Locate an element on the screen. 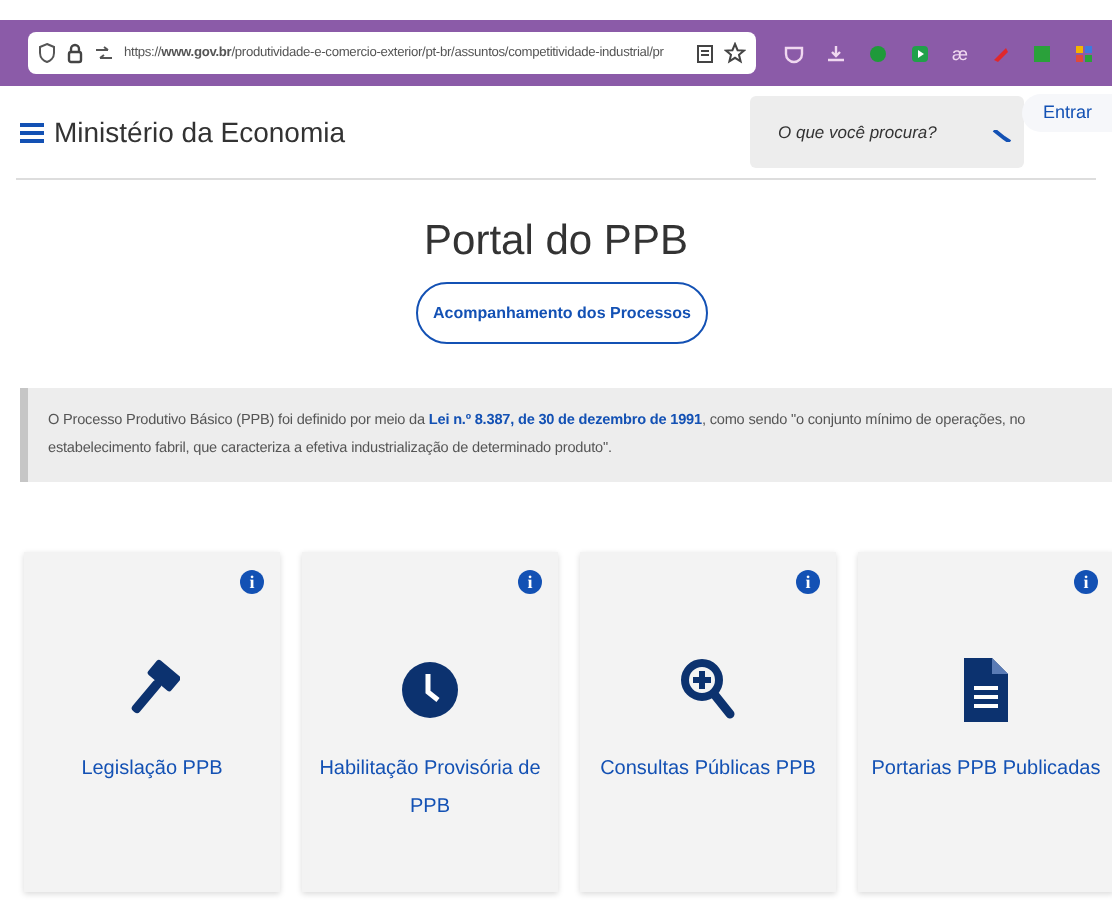 This screenshot has height=924, width=1112. login-button: Entrar is located at coordinates (1067, 113).